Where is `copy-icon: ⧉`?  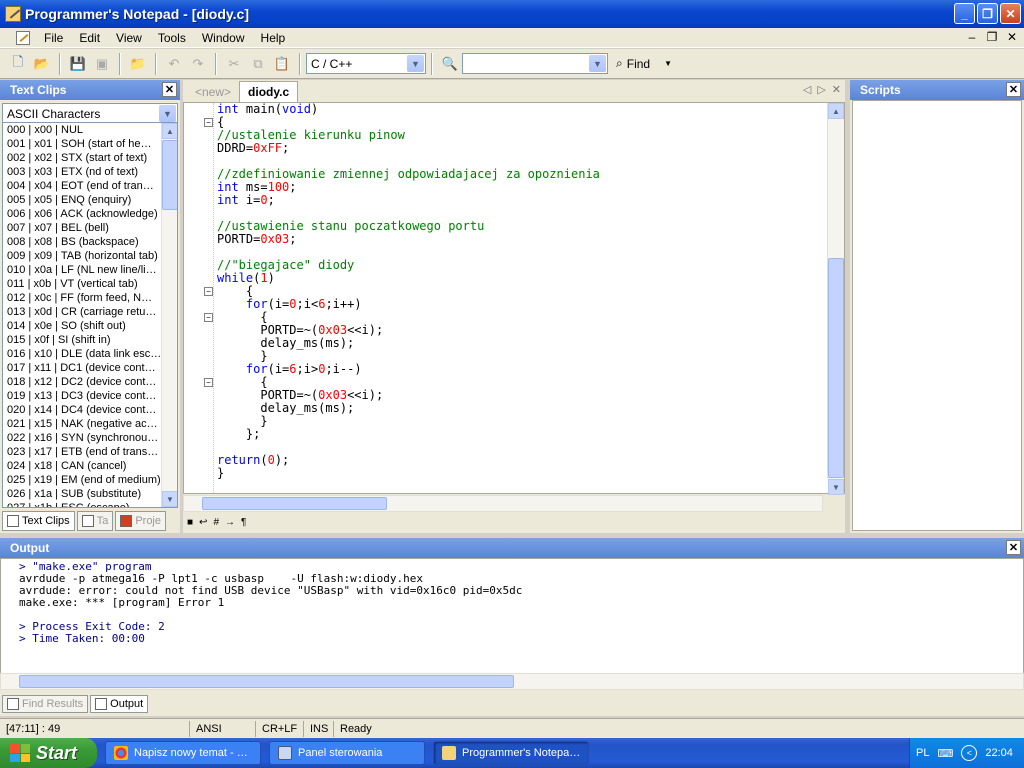
copy-icon: ⧉ is located at coordinates (258, 64).